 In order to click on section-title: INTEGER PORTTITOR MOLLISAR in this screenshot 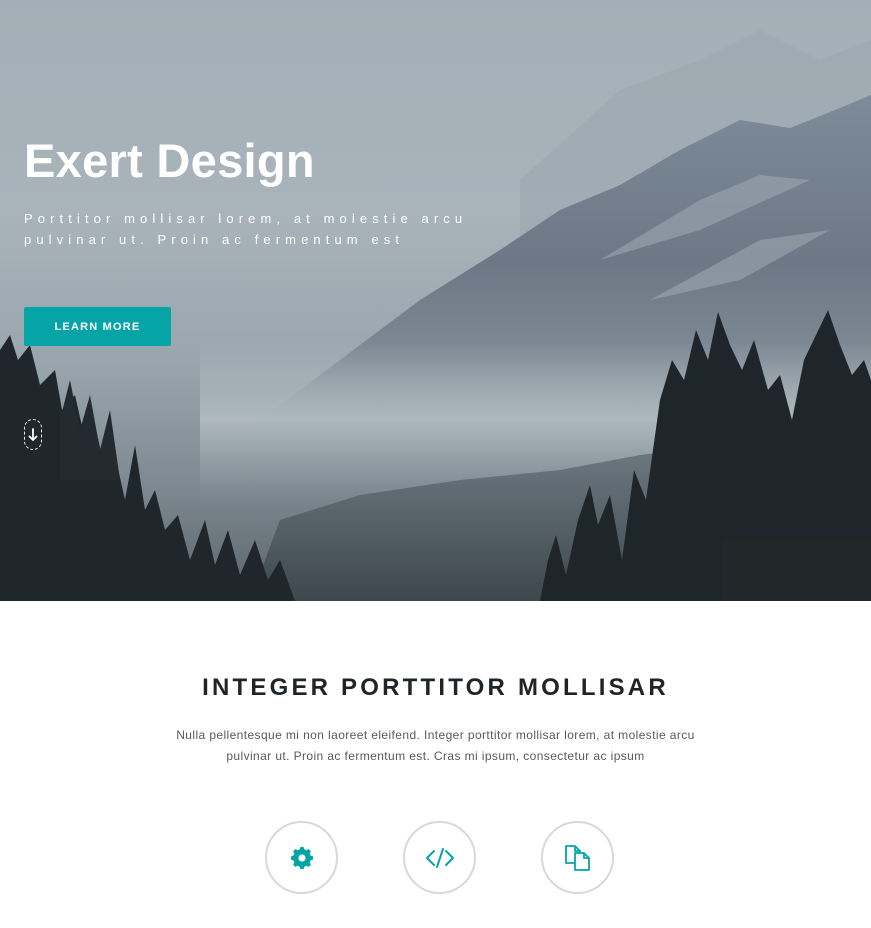, I will do `click(435, 687)`.